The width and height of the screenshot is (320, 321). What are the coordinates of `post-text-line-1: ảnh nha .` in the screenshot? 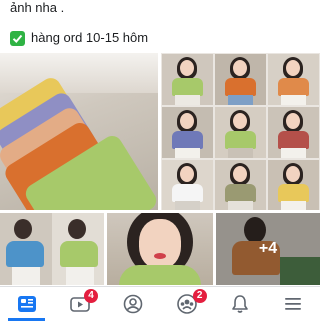 It's located at (37, 7).